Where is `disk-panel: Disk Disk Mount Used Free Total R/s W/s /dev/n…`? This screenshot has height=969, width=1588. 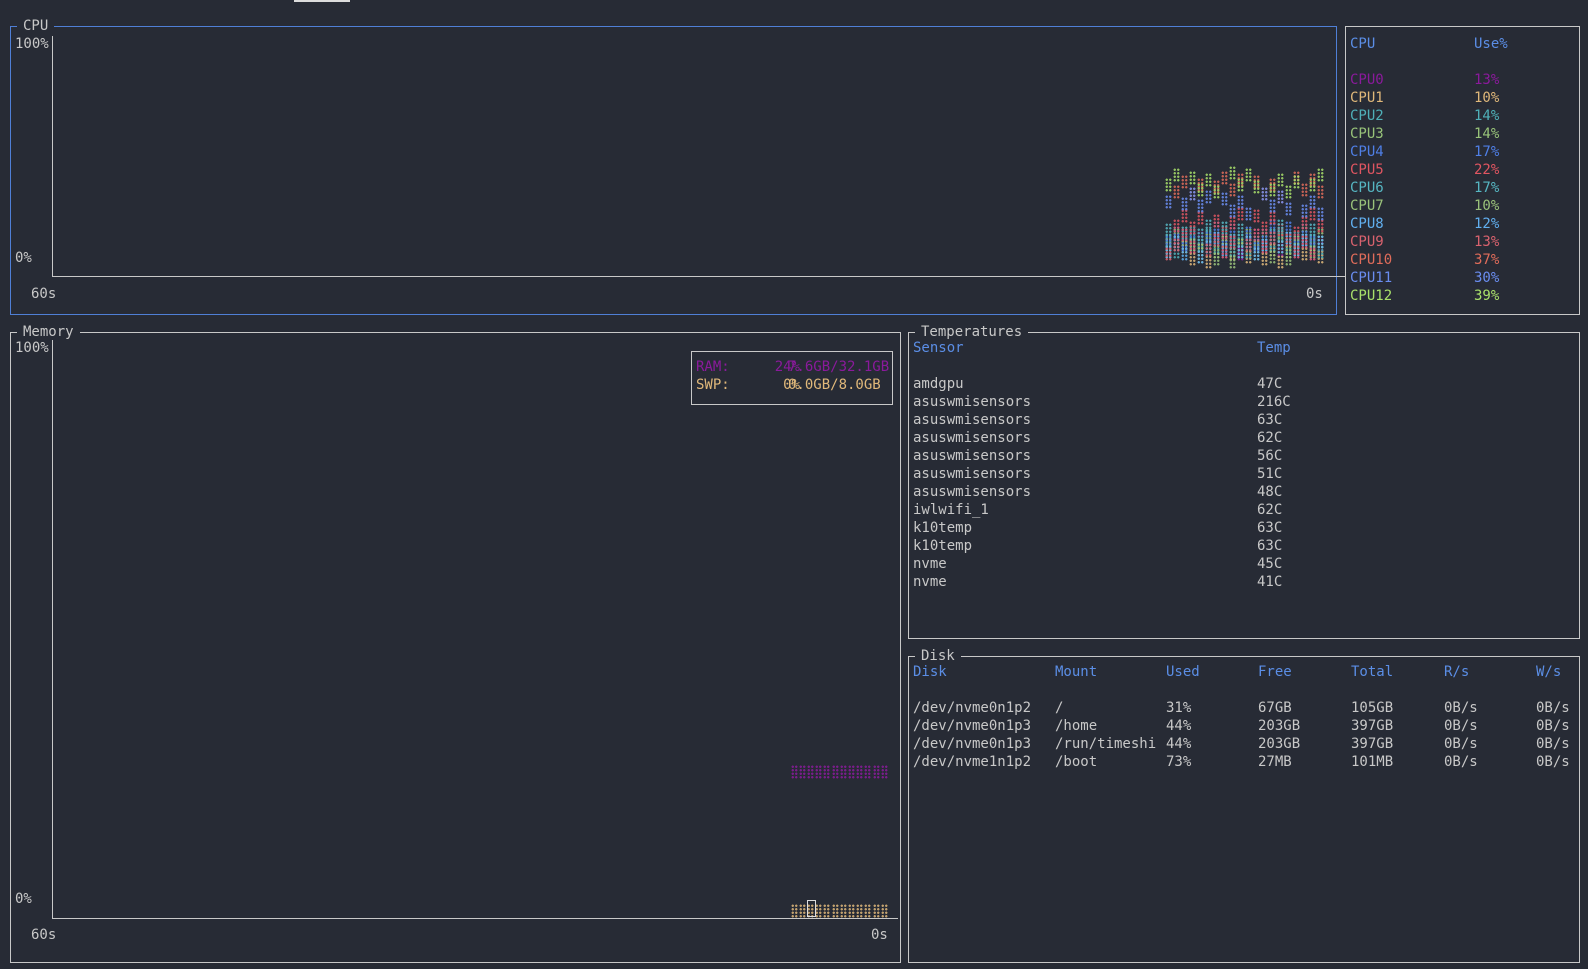 disk-panel: Disk Disk Mount Used Free Total R/s W/s /dev/n… is located at coordinates (1244, 805).